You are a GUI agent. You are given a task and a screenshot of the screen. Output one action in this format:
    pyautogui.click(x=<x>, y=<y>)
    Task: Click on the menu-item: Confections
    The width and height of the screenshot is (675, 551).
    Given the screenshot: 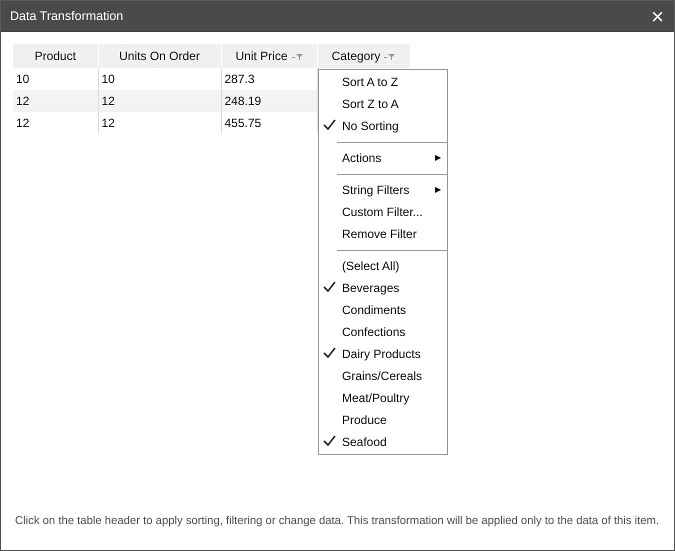 What is the action you would take?
    pyautogui.click(x=383, y=332)
    